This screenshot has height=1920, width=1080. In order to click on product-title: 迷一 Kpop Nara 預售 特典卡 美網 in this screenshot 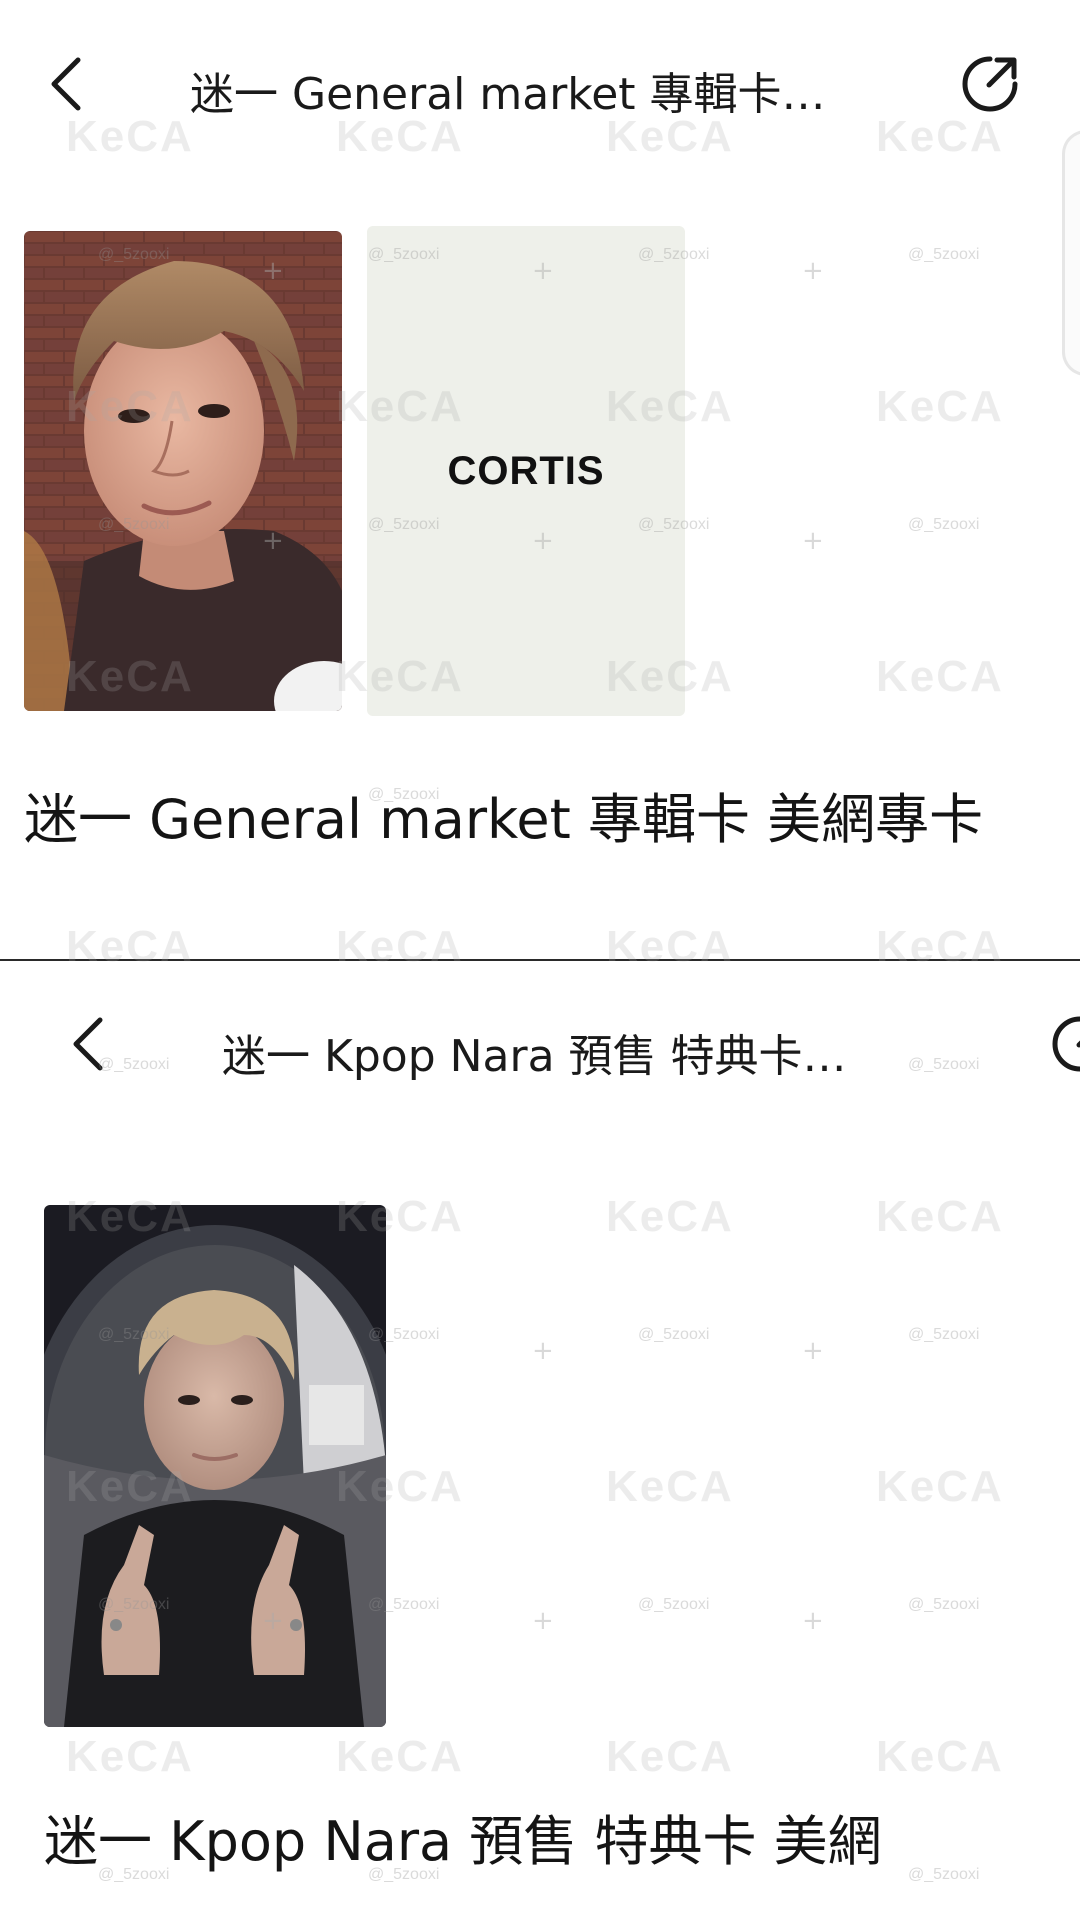, I will do `click(463, 1841)`.